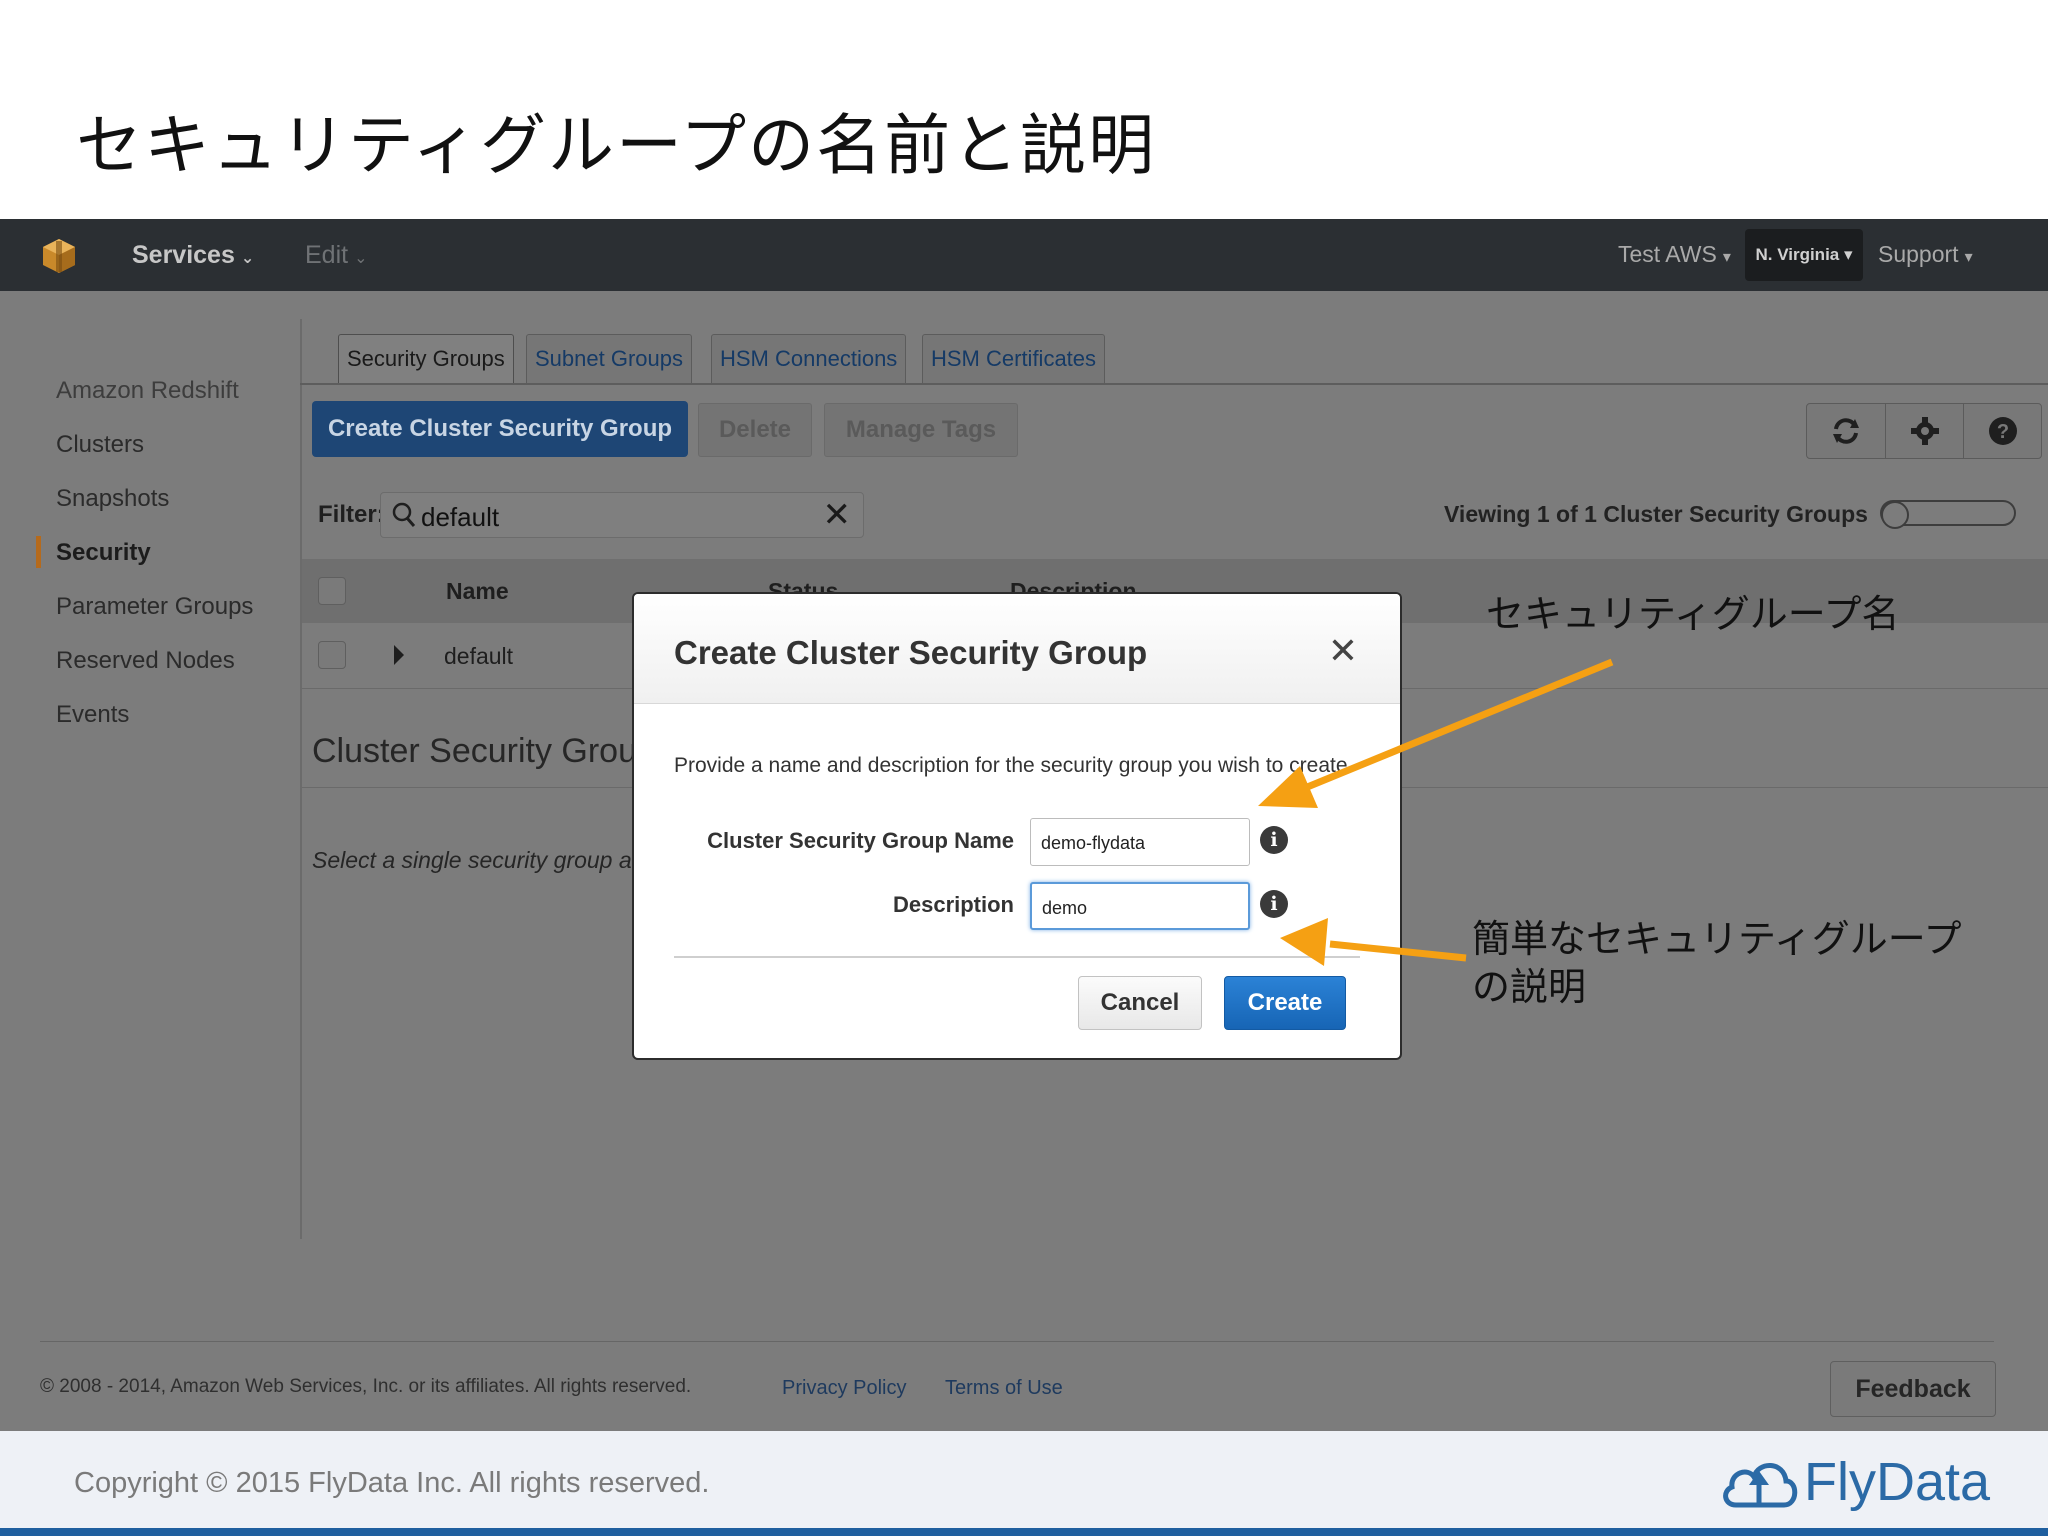 This screenshot has height=1536, width=2048. What do you see at coordinates (1140, 1003) in the screenshot?
I see `cancel-button: Cancel` at bounding box center [1140, 1003].